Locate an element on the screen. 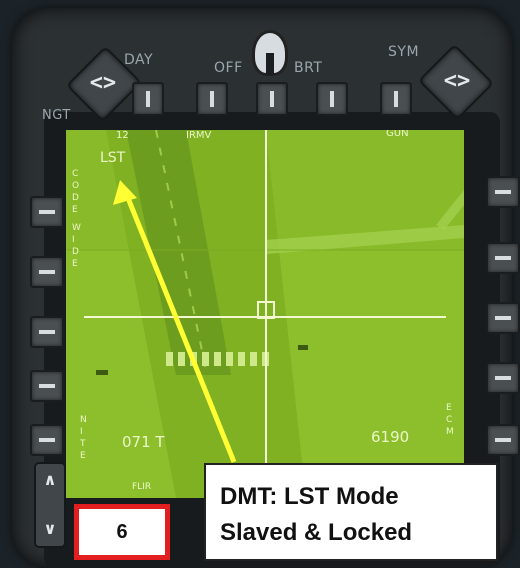 The height and width of the screenshot is (568, 520). mfd-ecm-label: E C M is located at coordinates (450, 420).